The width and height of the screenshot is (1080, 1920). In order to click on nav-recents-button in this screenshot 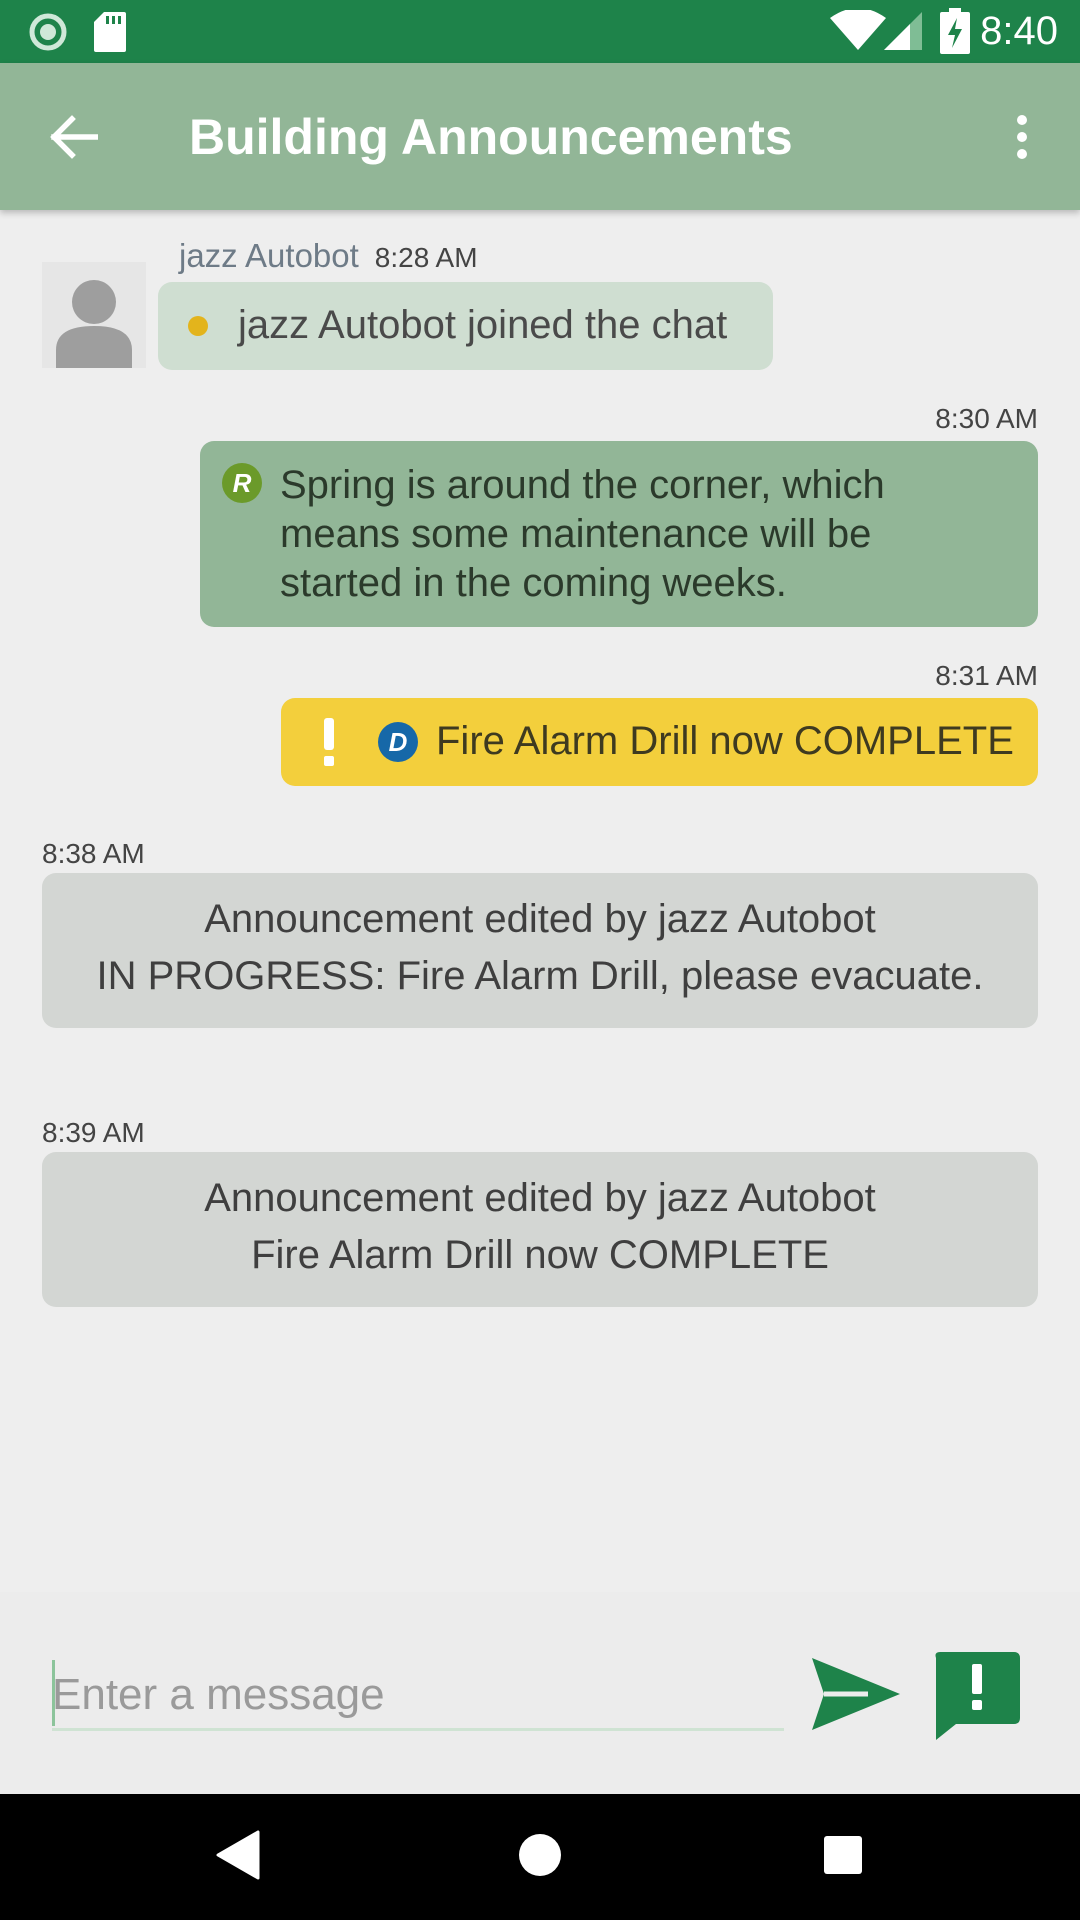, I will do `click(843, 1857)`.